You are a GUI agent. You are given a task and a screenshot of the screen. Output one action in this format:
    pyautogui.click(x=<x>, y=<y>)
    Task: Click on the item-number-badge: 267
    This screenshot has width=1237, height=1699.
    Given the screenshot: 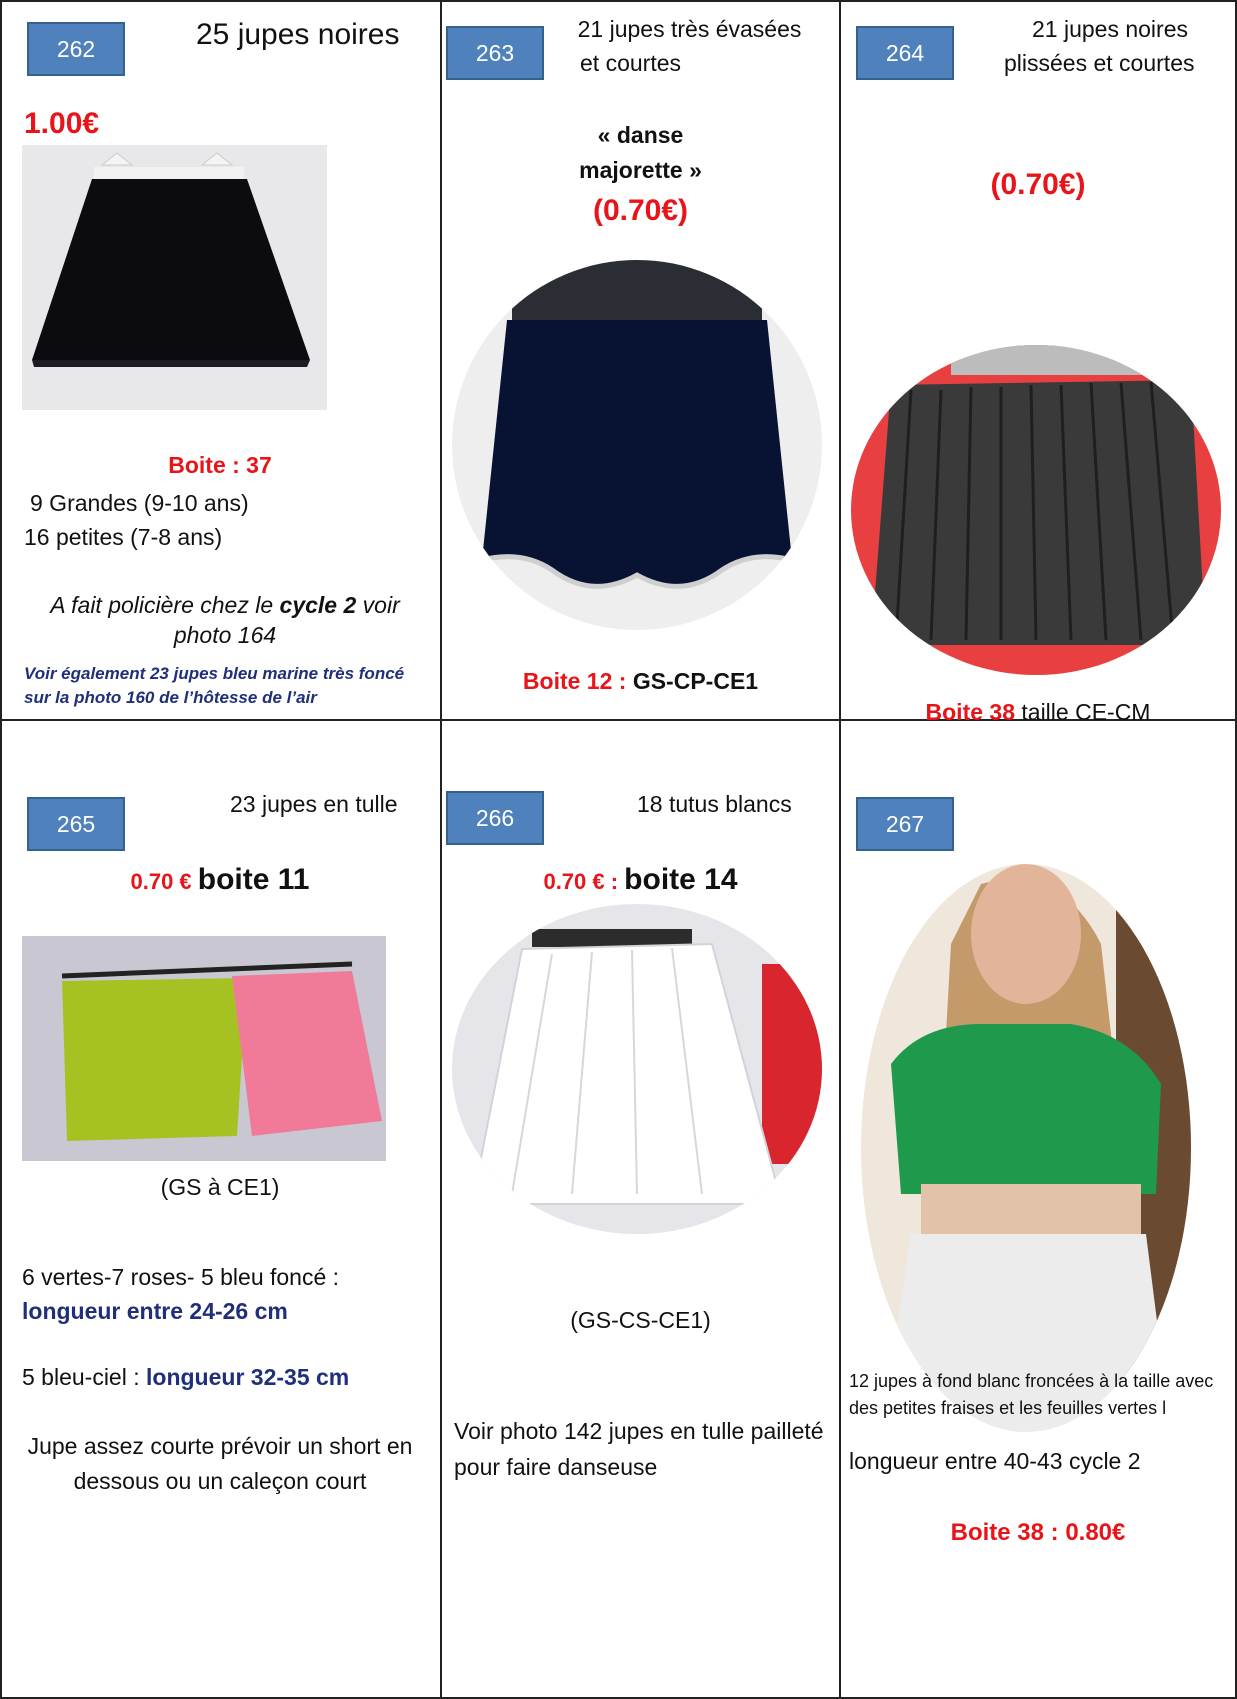 What is the action you would take?
    pyautogui.click(x=905, y=824)
    